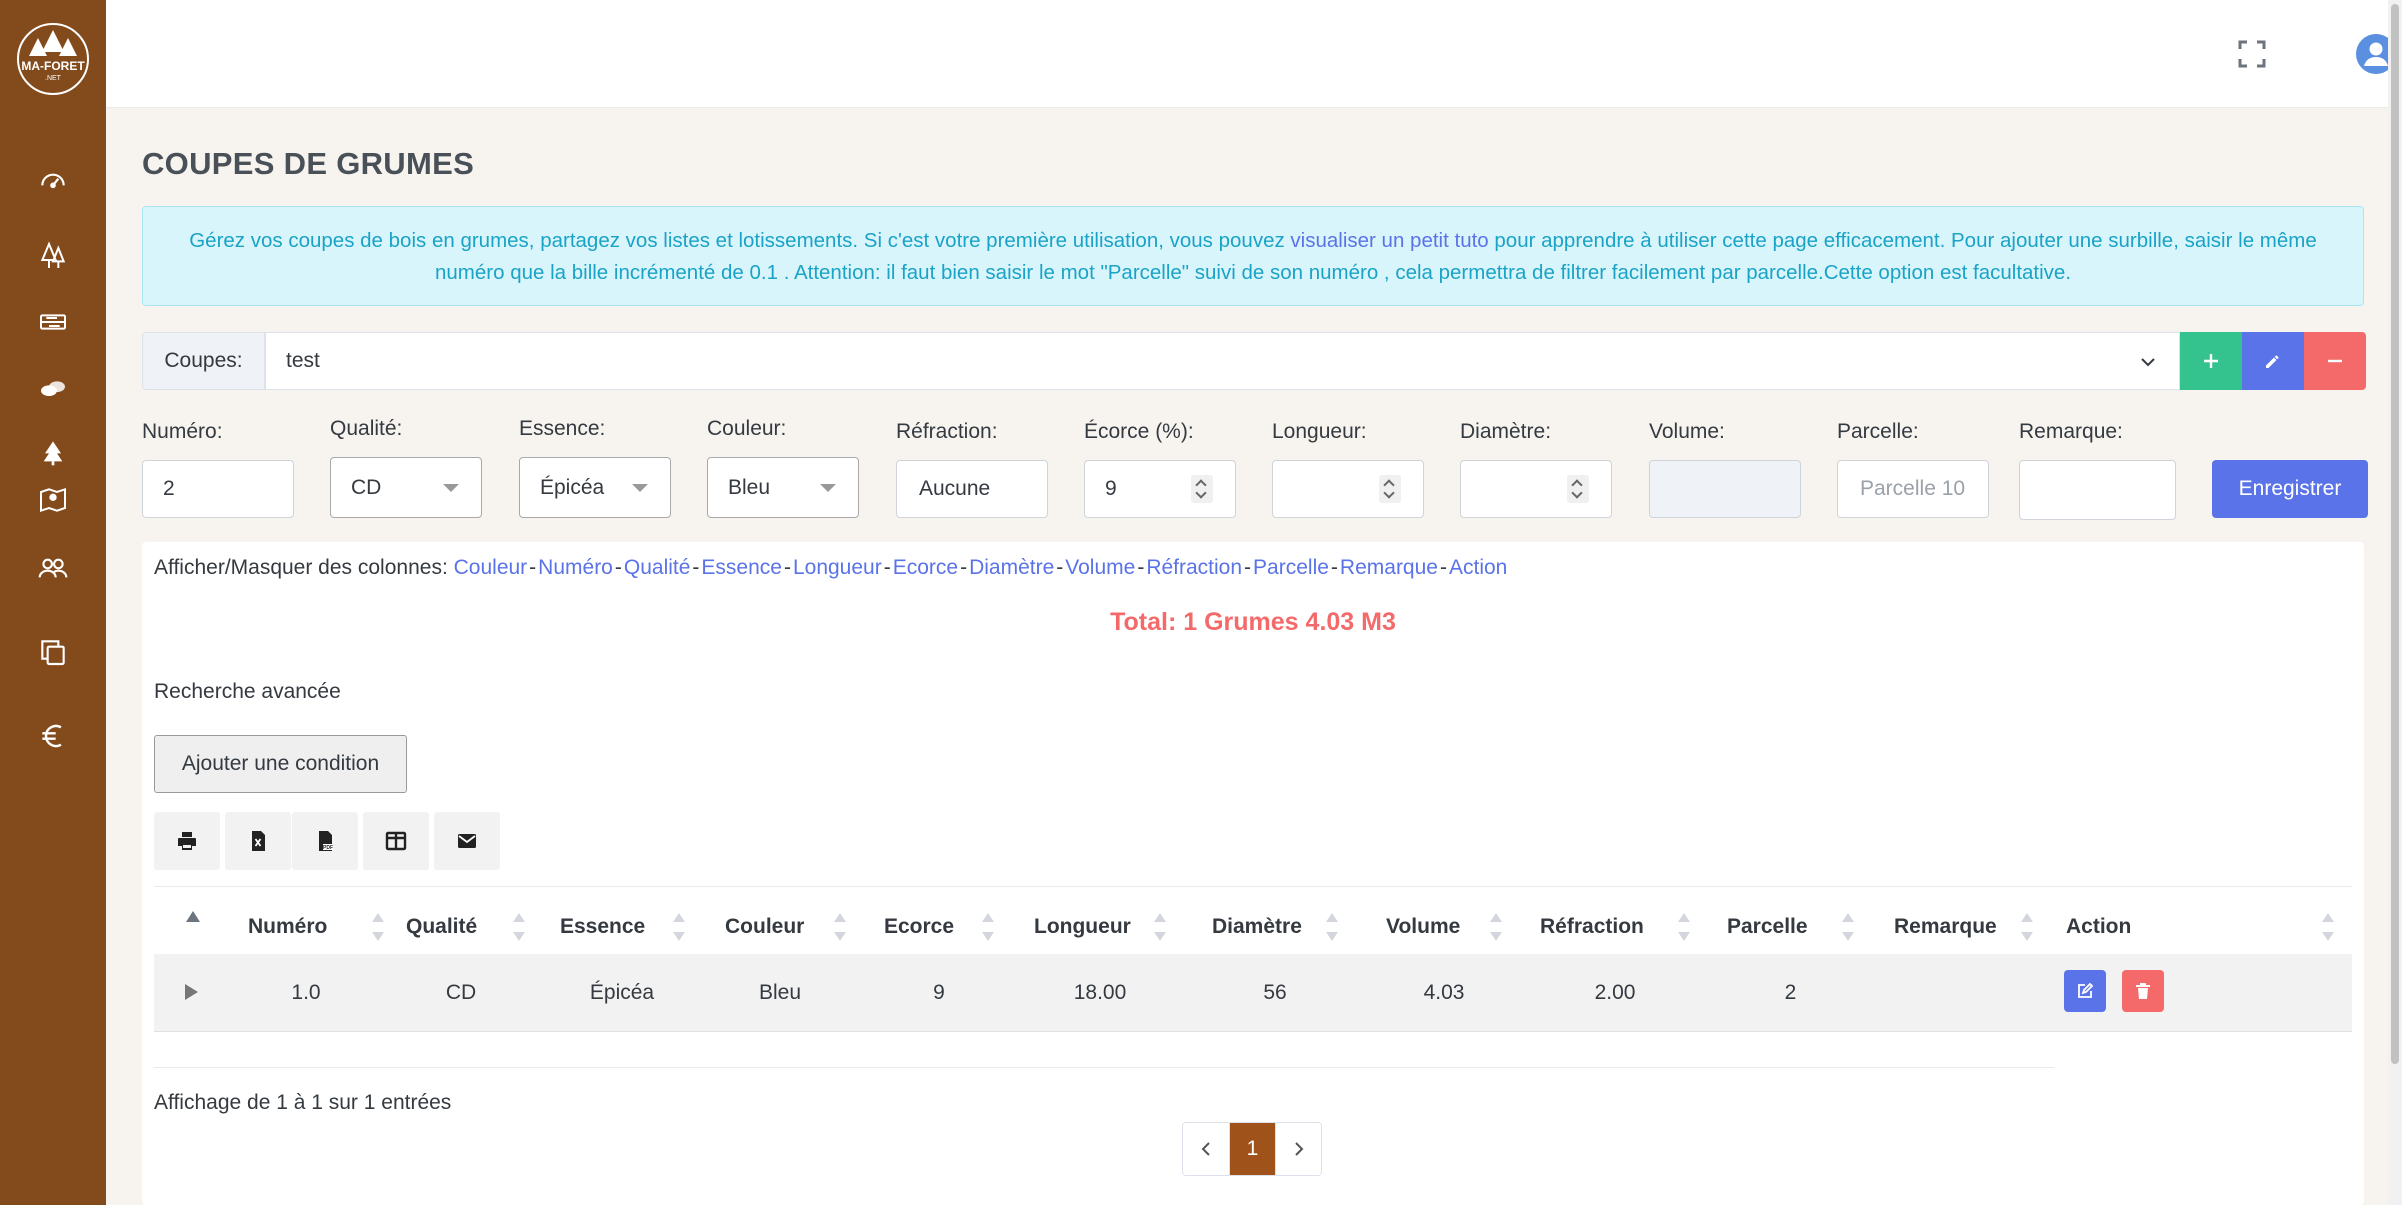  I want to click on sort-ascending-icon, so click(193, 916).